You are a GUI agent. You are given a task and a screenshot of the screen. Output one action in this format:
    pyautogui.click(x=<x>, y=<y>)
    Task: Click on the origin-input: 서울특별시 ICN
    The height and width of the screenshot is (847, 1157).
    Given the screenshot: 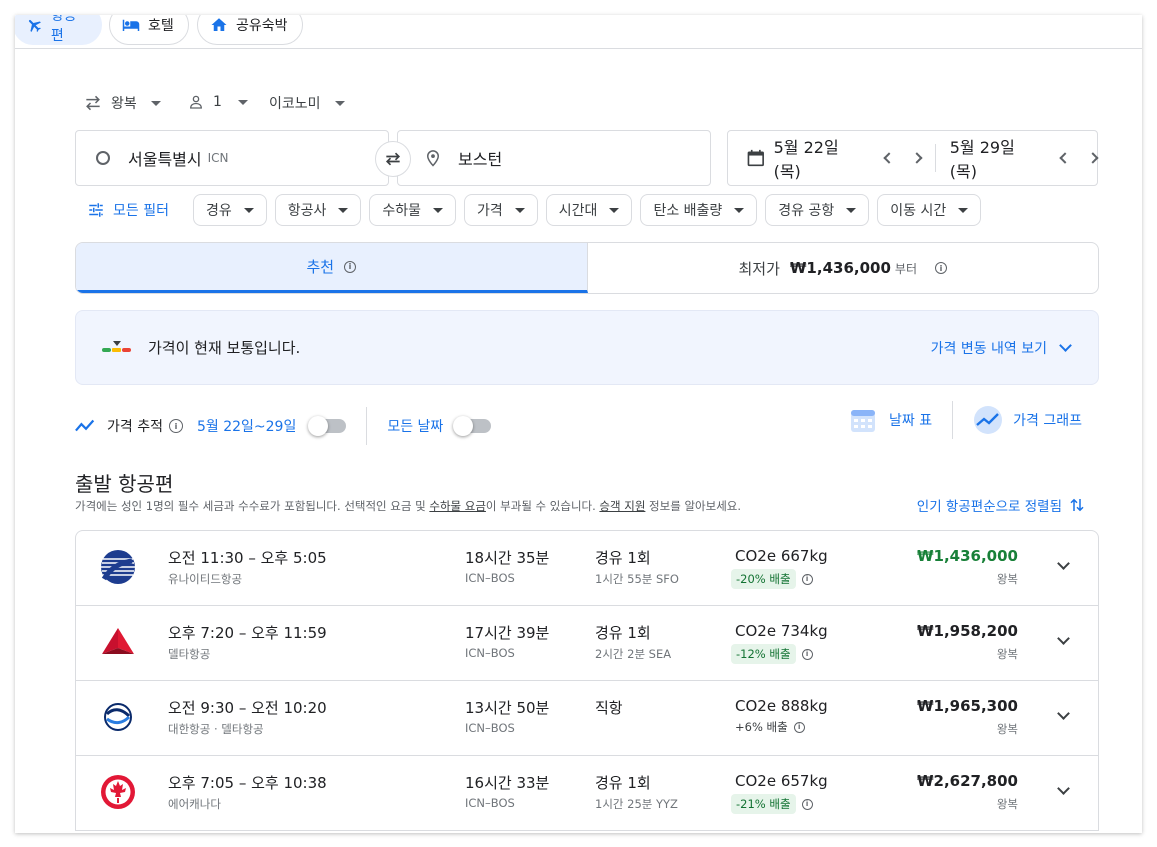 What is the action you would take?
    pyautogui.click(x=232, y=158)
    